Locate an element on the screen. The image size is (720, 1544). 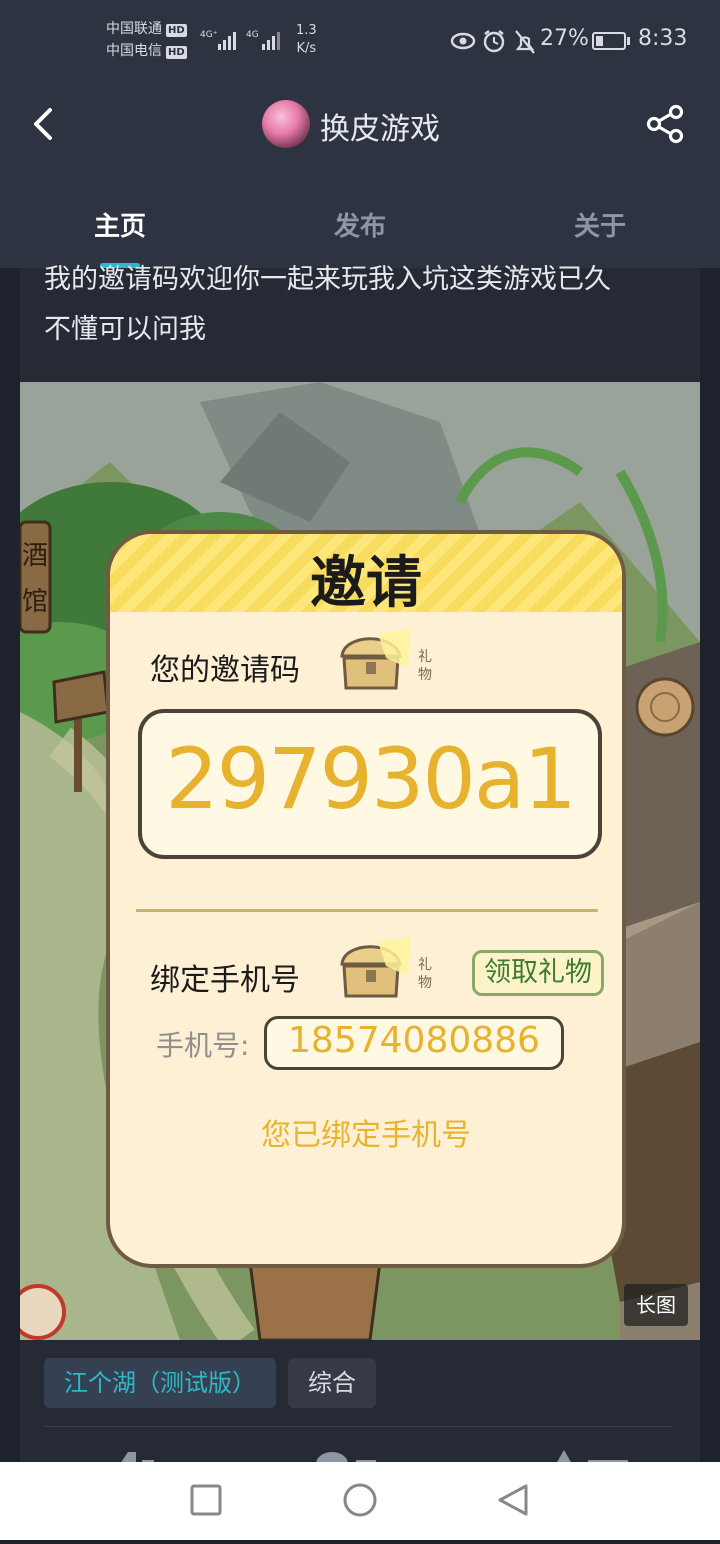
status-icons is located at coordinates (493, 44).